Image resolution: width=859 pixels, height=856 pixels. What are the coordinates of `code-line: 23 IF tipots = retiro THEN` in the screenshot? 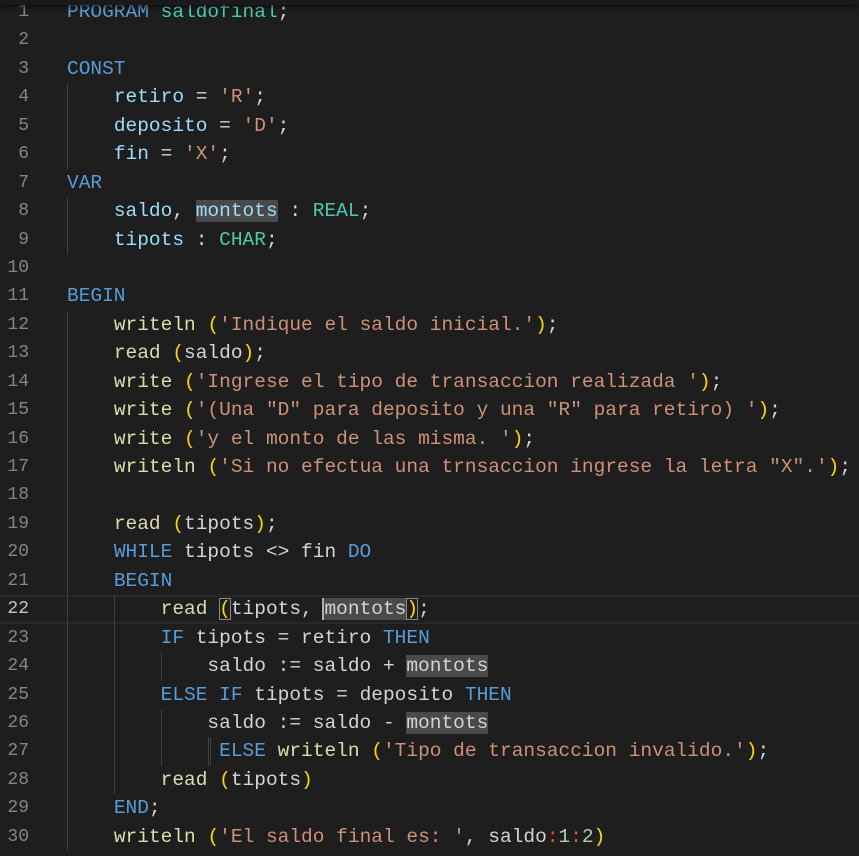 It's located at (429, 638).